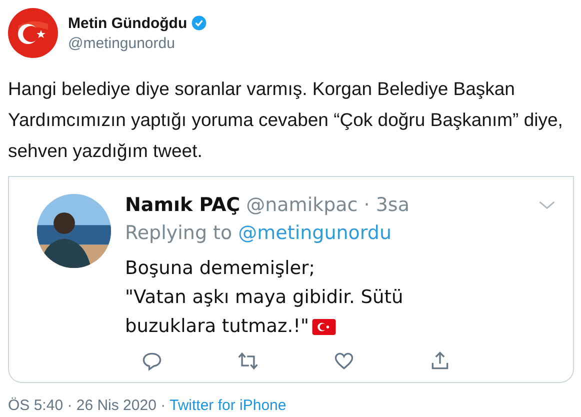  Describe the element at coordinates (302, 205) in the screenshot. I see `quoted-author-handle: @namikpac` at that location.